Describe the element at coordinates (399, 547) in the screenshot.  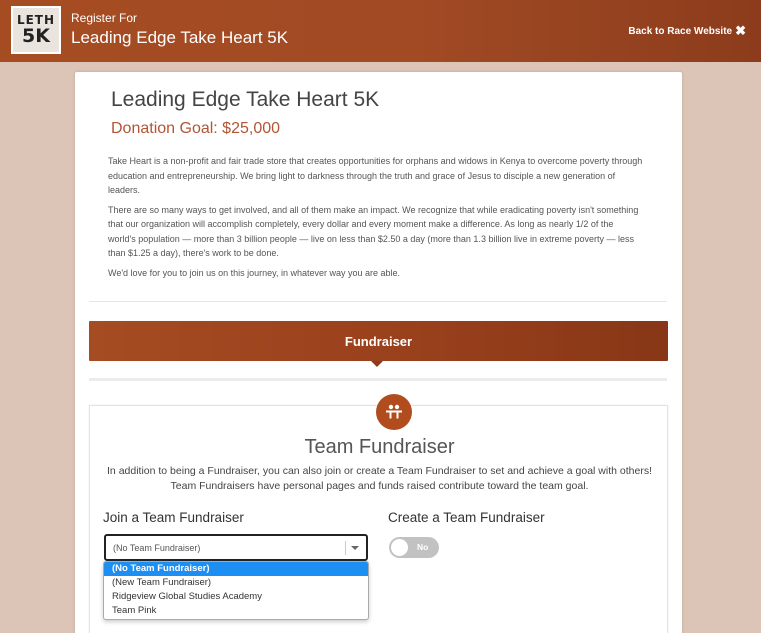
I see `toggle-knob` at that location.